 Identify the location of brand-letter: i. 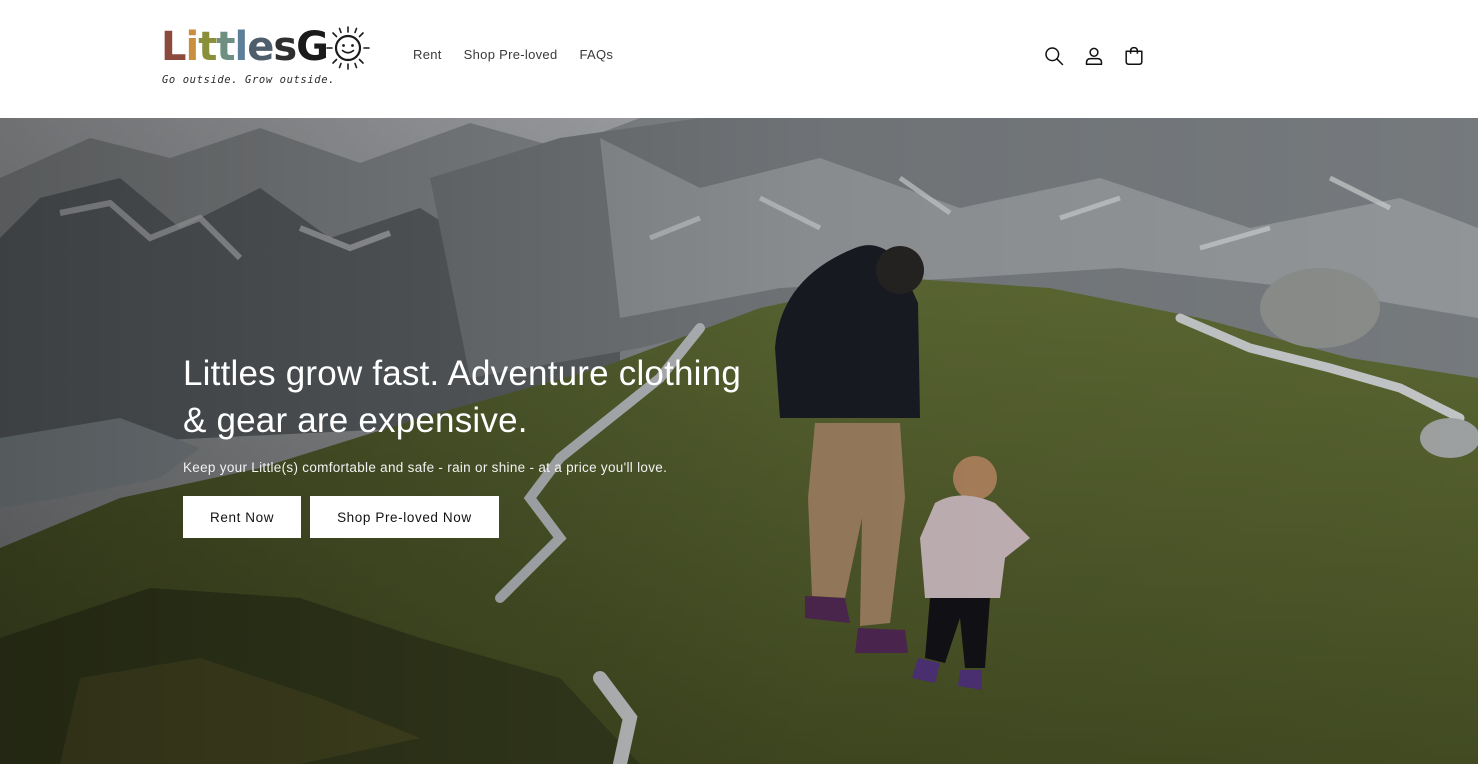
(192, 47).